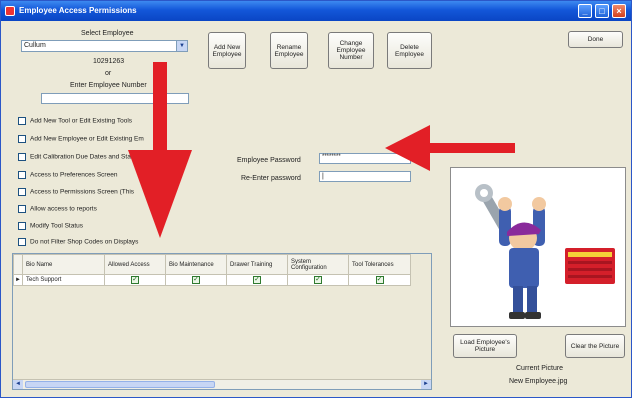 The image size is (632, 398). I want to click on down-arrow-icon, so click(160, 150).